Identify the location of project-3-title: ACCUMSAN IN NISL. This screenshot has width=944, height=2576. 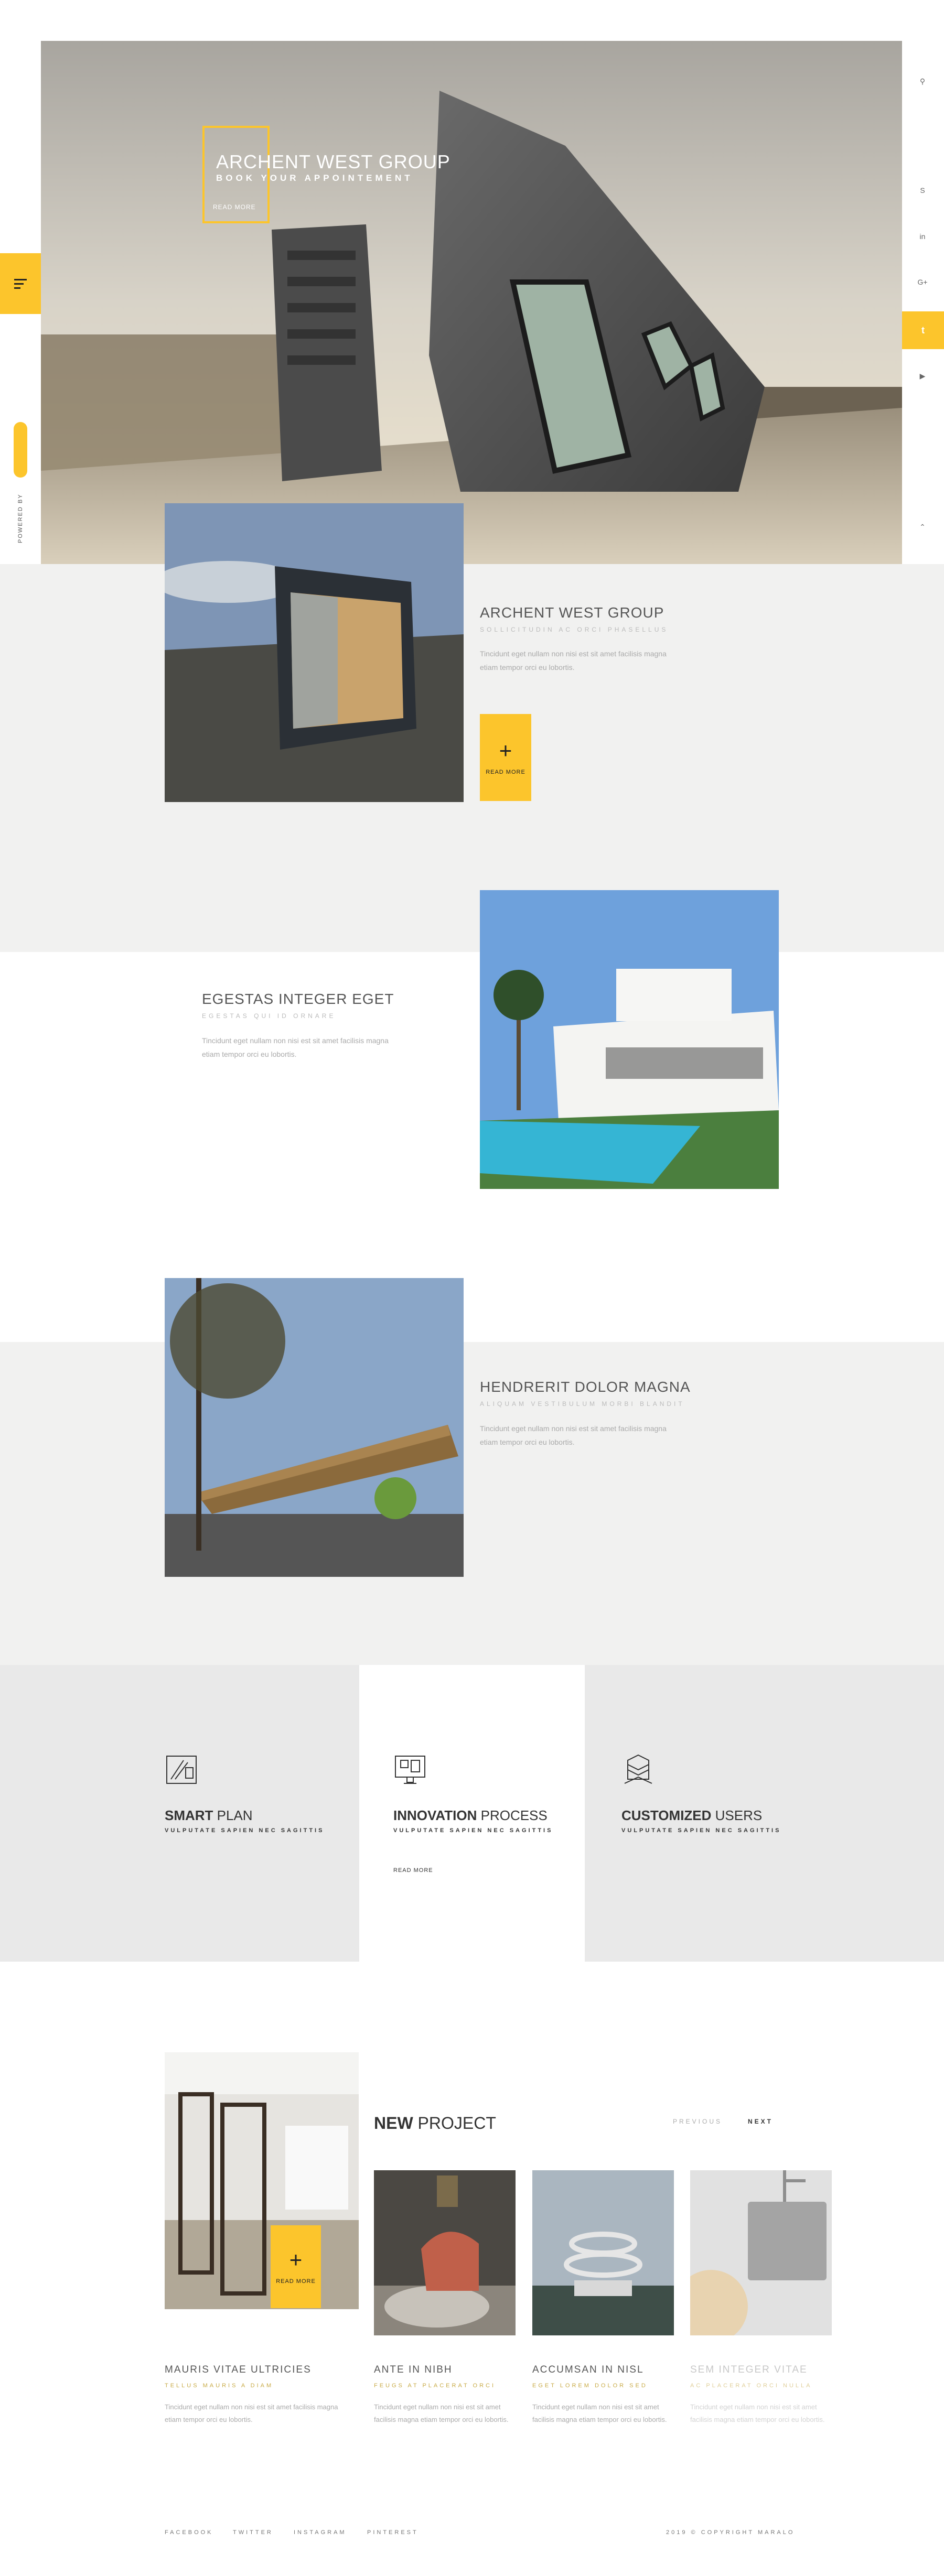
(588, 2369).